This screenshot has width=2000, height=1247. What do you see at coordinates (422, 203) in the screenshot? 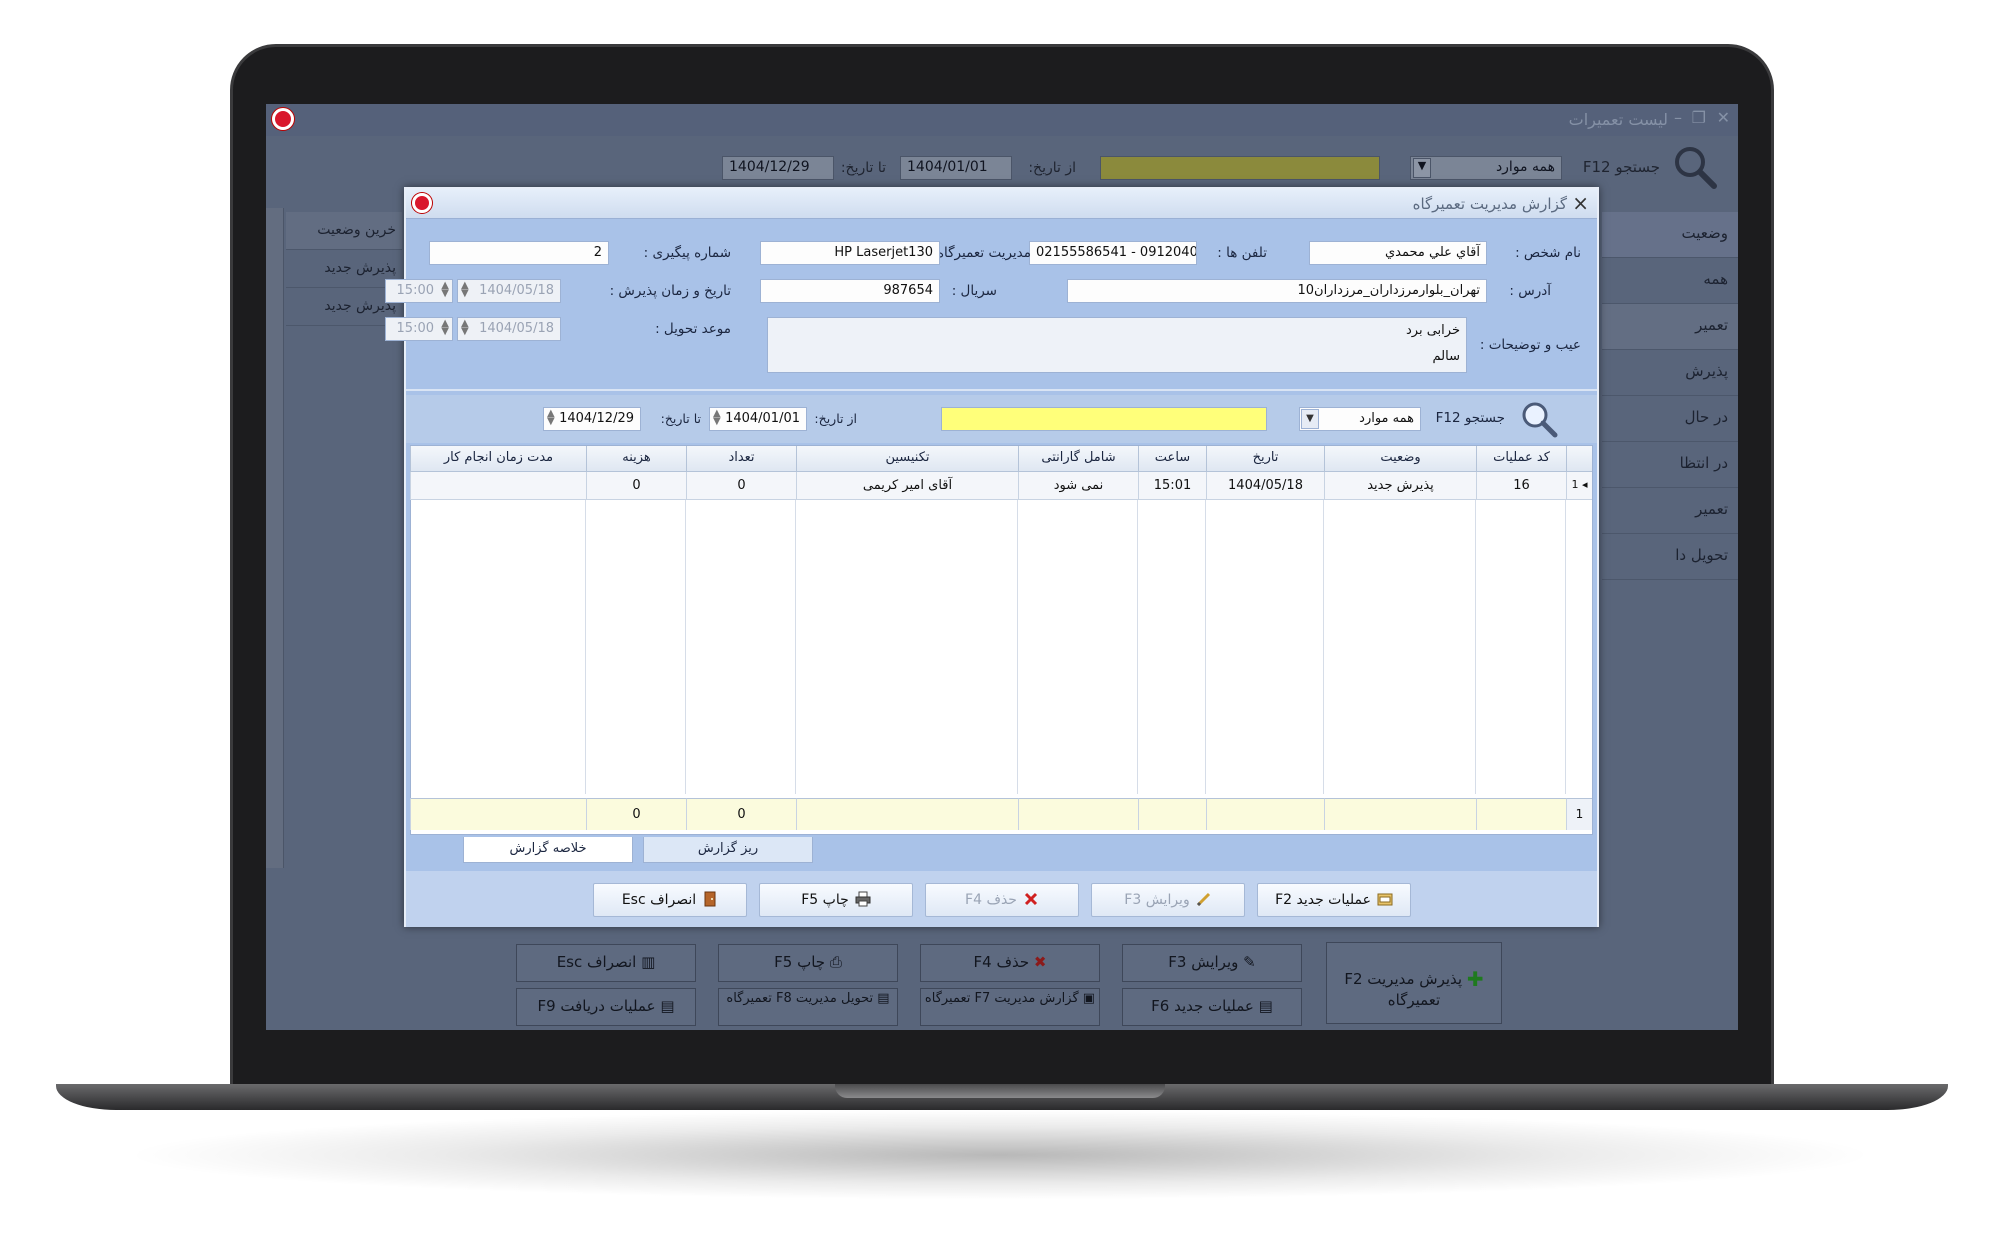
I see `dialog-logo-icon` at bounding box center [422, 203].